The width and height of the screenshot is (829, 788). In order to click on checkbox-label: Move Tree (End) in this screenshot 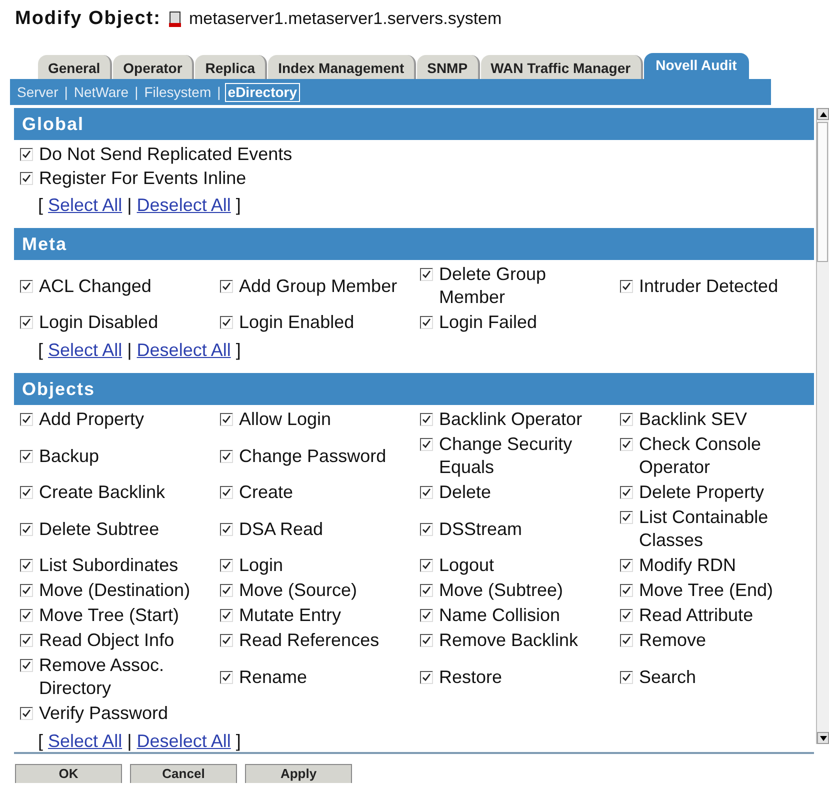, I will do `click(706, 590)`.